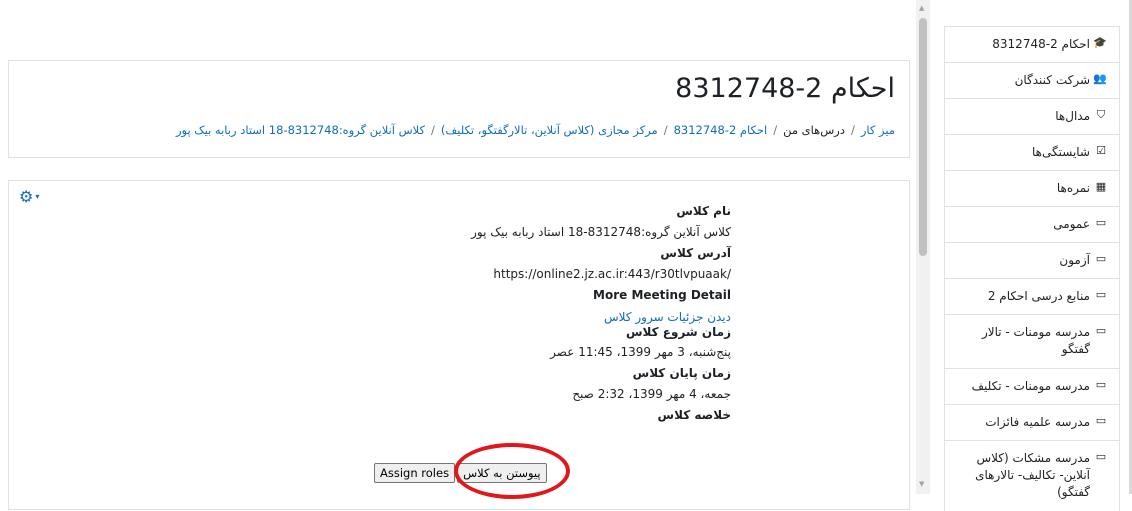 The image size is (1132, 511). I want to click on nav-item-label: شرکت کنندگان, so click(1052, 80).